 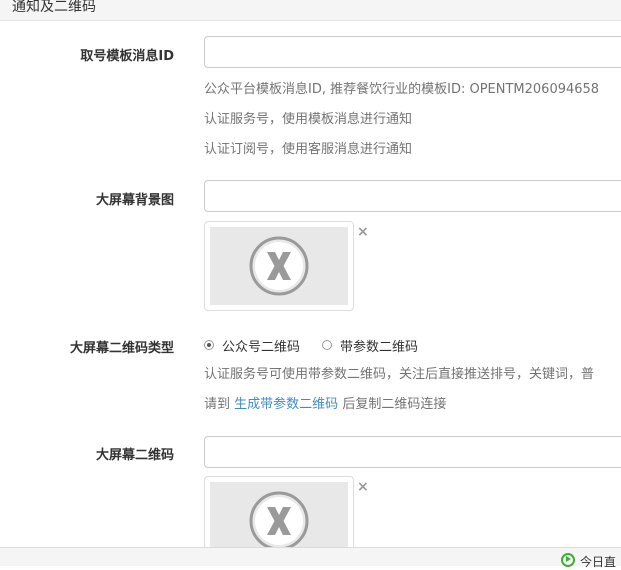 I want to click on generate-param-qr-link: 生成带参数二维码, so click(x=286, y=404).